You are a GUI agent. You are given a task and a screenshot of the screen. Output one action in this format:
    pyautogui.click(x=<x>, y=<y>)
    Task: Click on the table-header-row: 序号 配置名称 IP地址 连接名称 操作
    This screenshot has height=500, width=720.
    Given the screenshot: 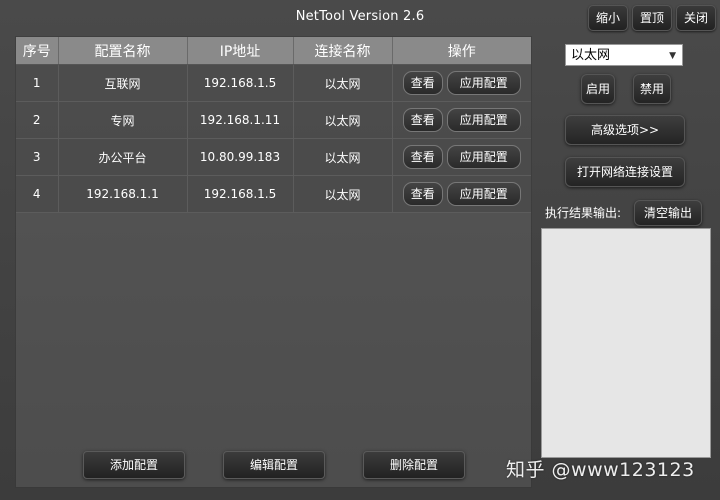 What is the action you would take?
    pyautogui.click(x=273, y=51)
    